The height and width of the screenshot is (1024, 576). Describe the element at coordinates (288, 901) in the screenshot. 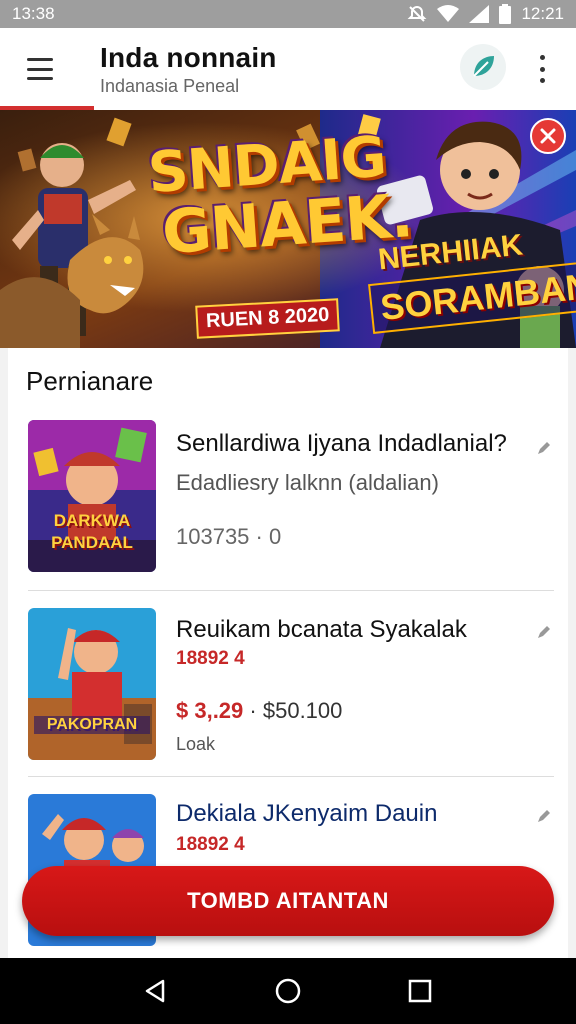

I see `primary-action-button: TOMBD AITANTAN` at that location.